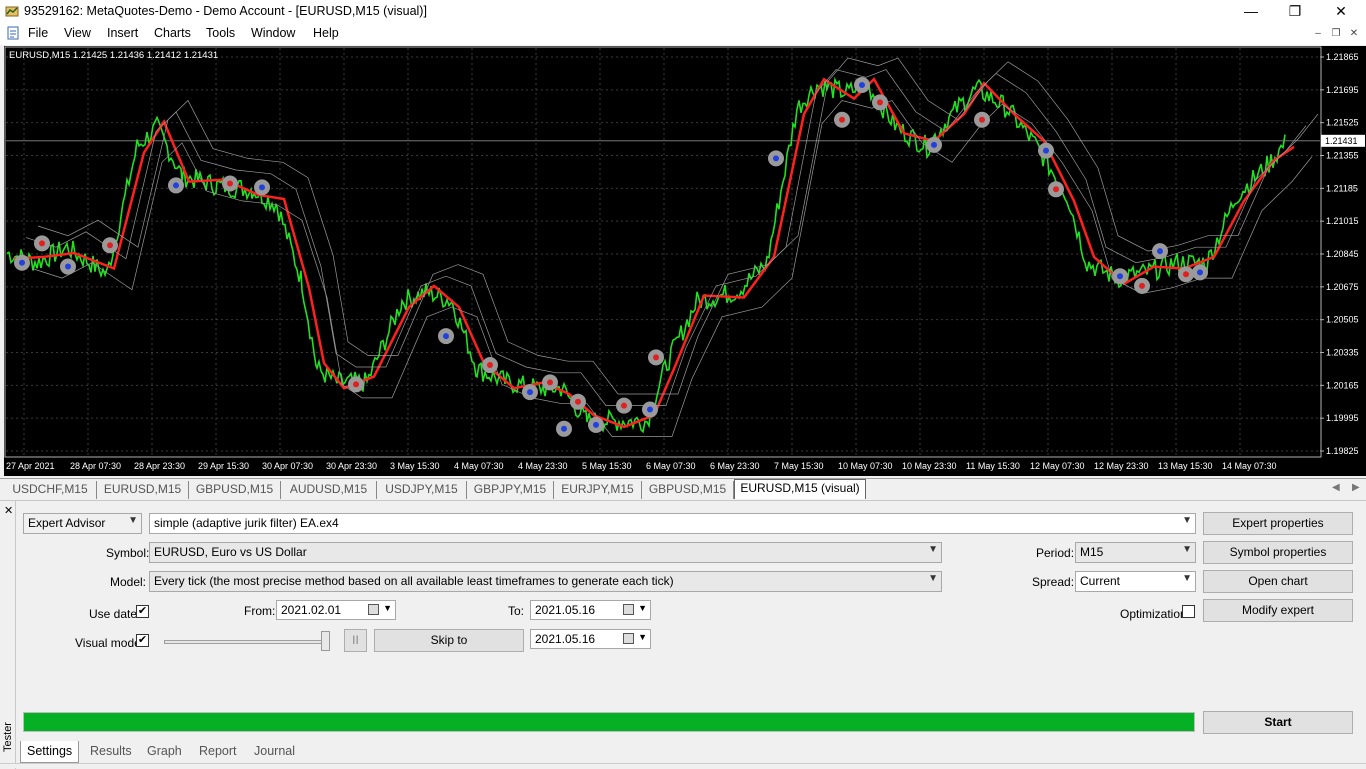  Describe the element at coordinates (67, 523) in the screenshot. I see `tester-type-value: Expert Advisor` at that location.